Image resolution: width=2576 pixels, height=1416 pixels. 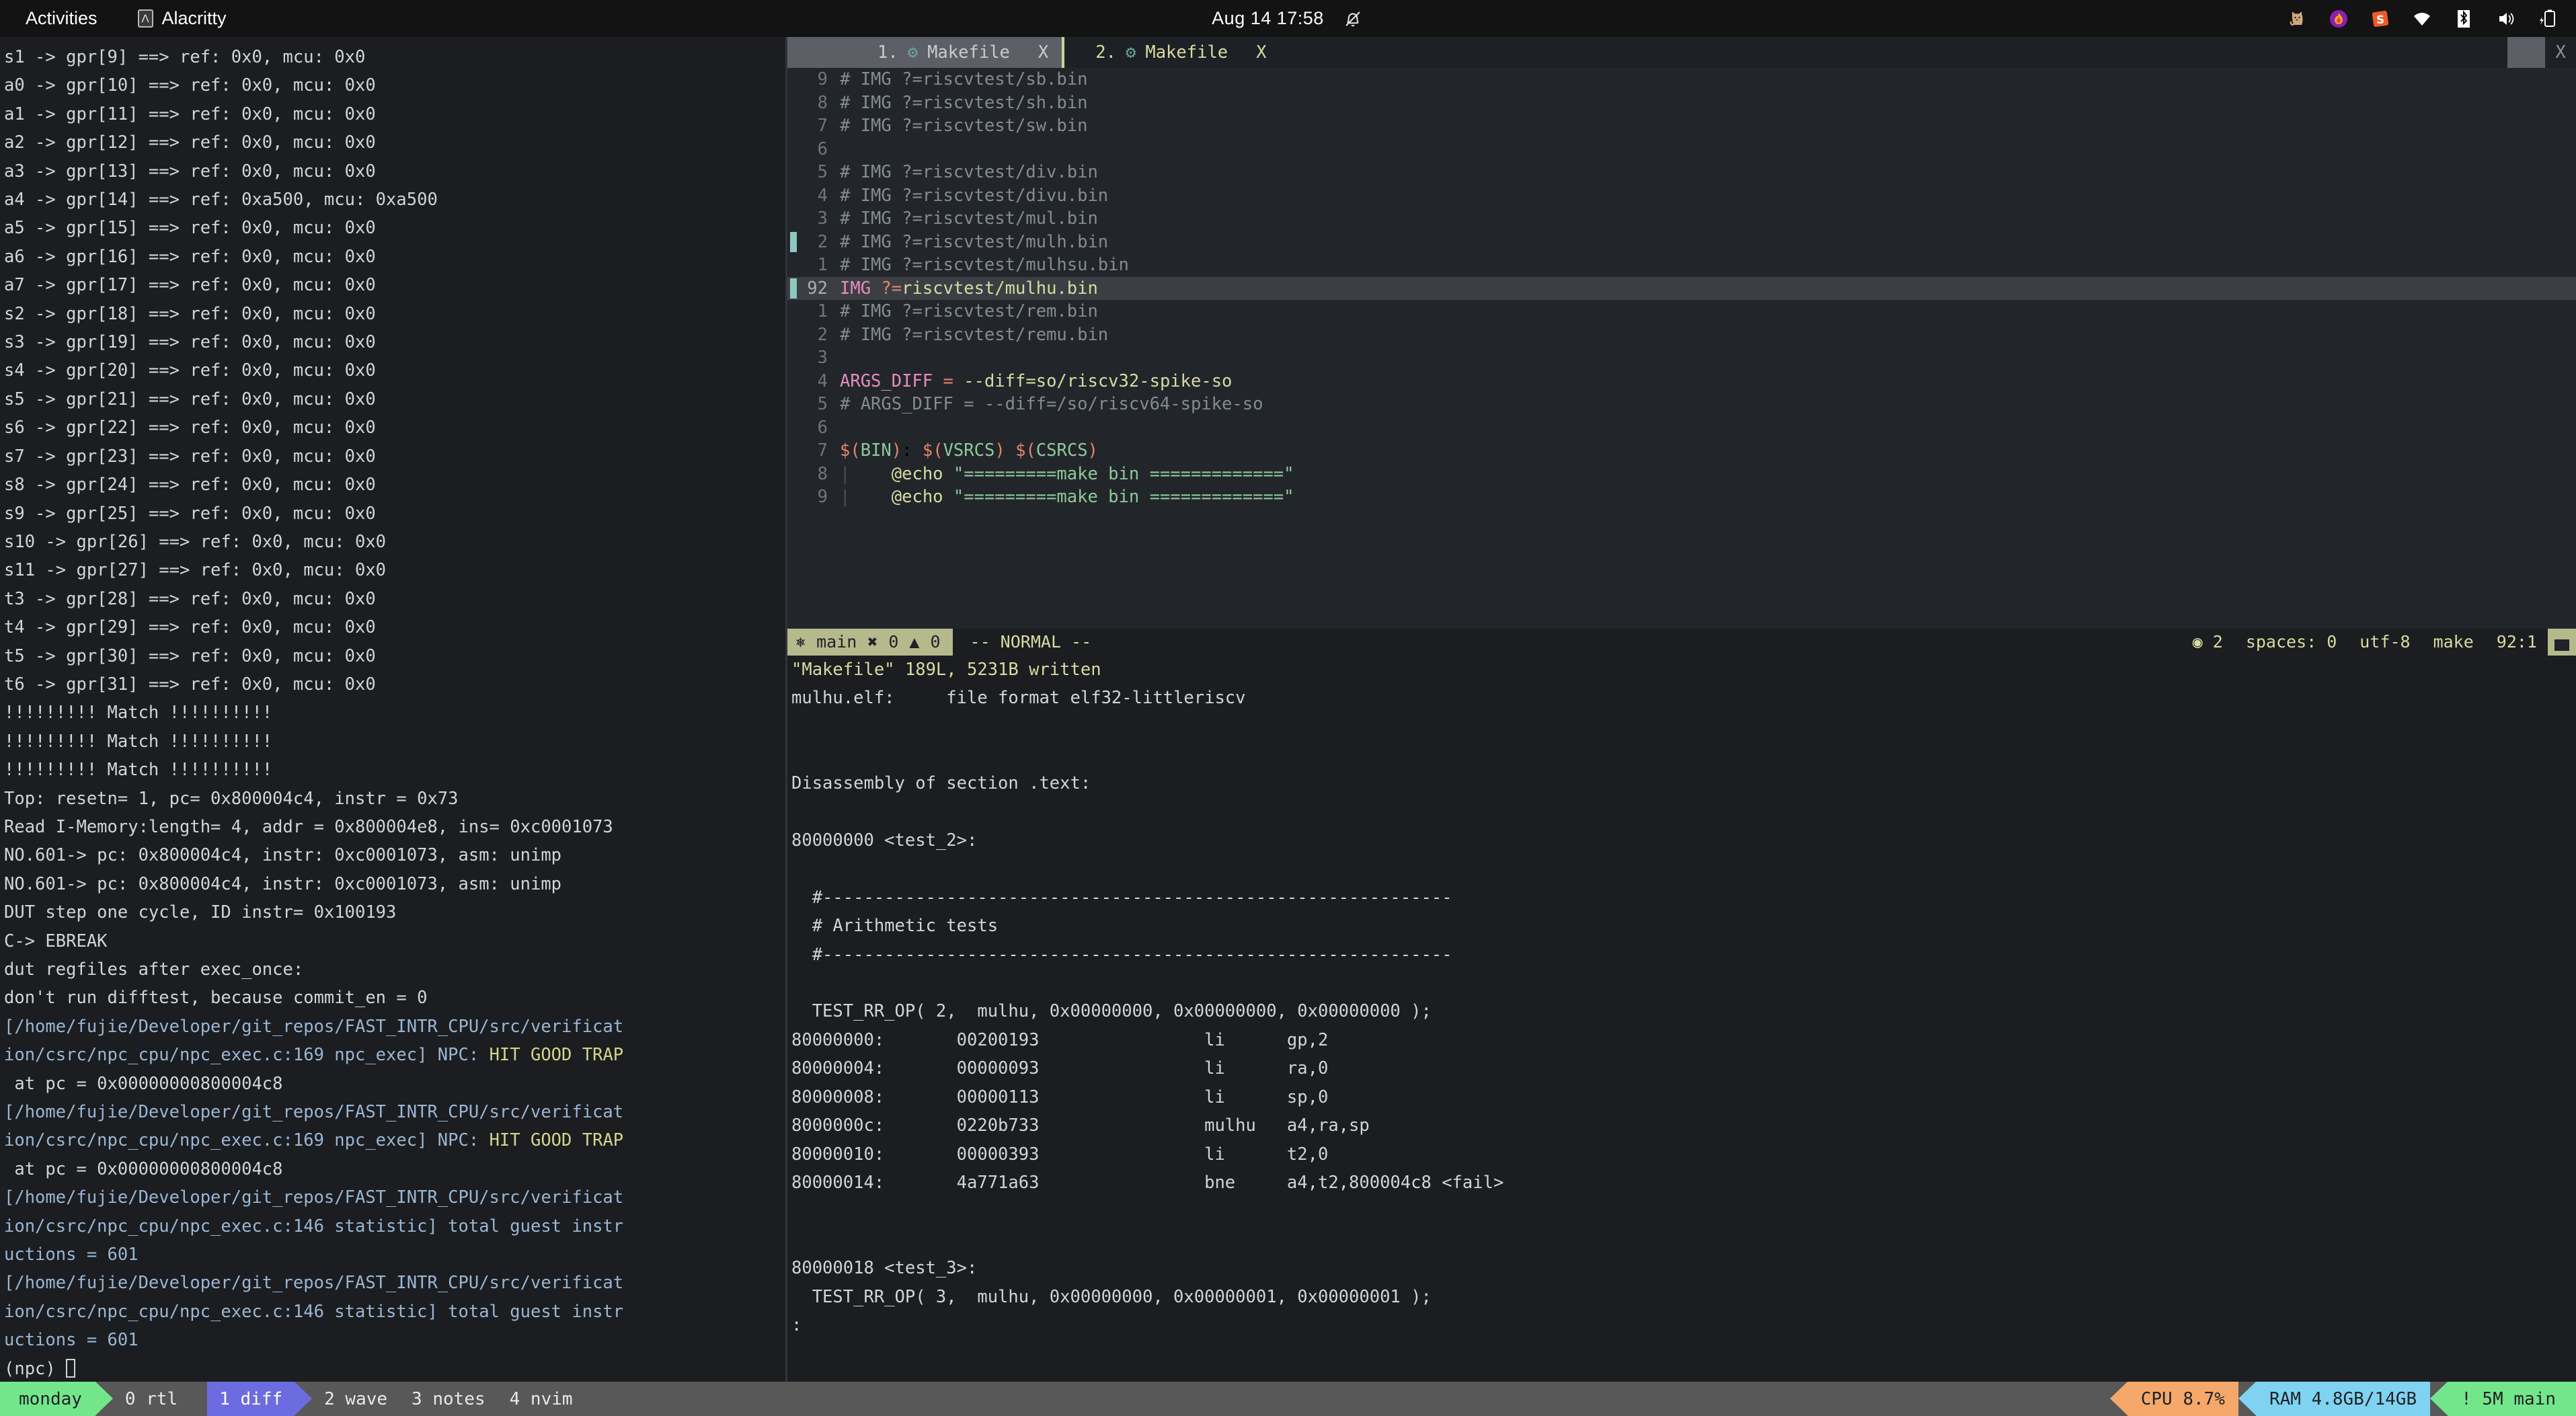 What do you see at coordinates (969, 450) in the screenshot?
I see `line-text: $(BIN): $(VSRCS) $(CSRCS)` at bounding box center [969, 450].